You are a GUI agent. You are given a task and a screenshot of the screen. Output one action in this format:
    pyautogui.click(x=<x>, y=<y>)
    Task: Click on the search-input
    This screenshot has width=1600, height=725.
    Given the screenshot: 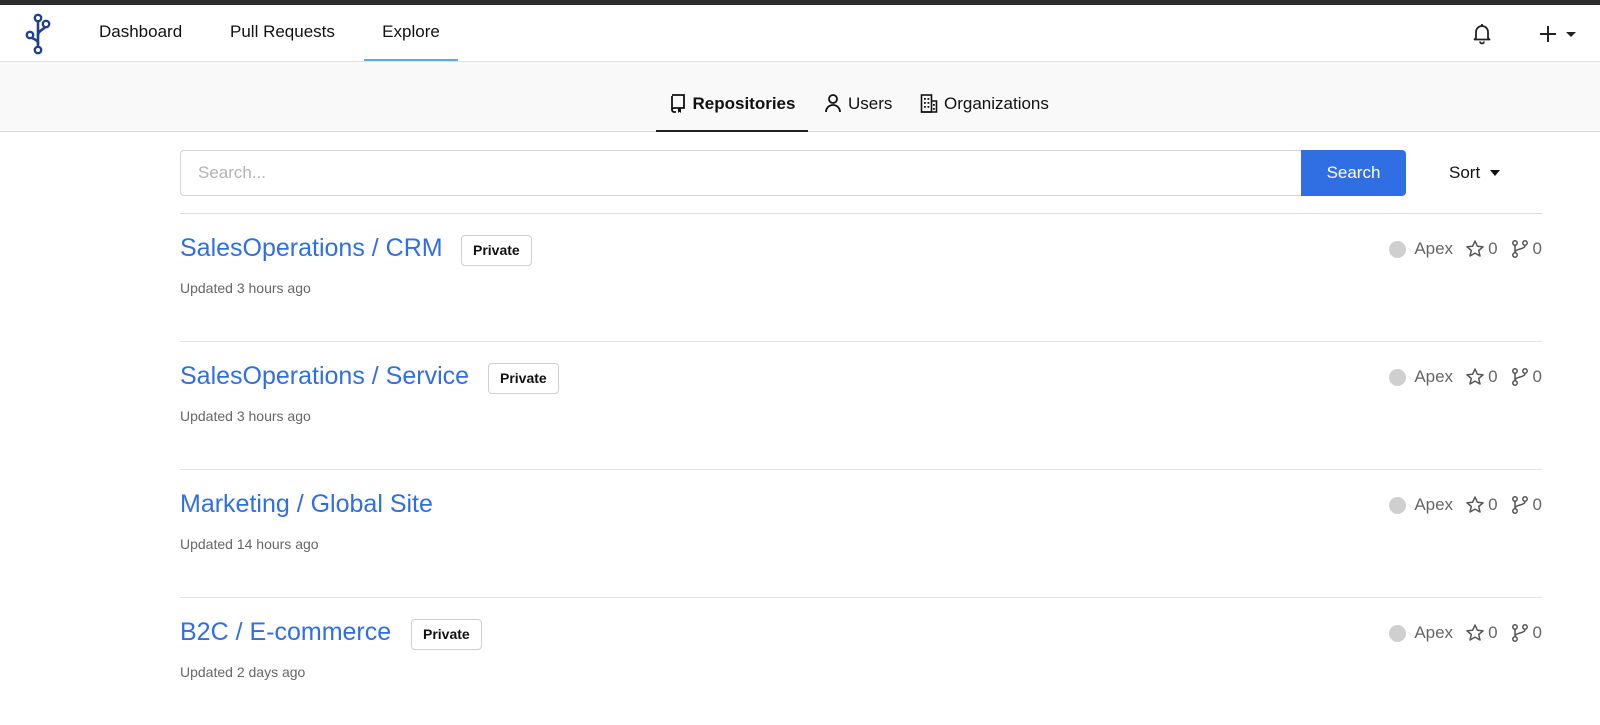 What is the action you would take?
    pyautogui.click(x=740, y=173)
    